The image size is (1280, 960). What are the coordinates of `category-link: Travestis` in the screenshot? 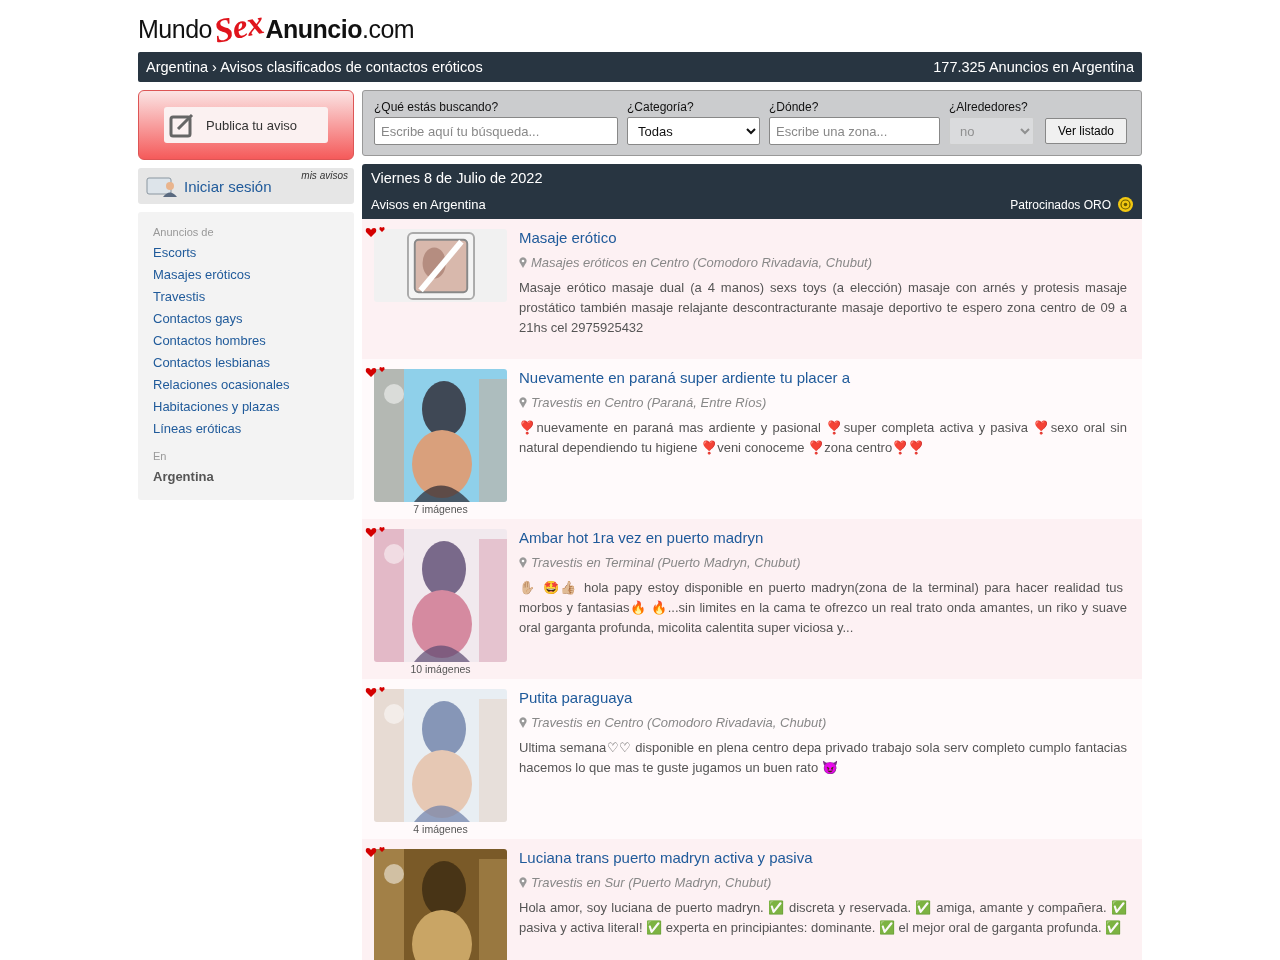 It's located at (246, 297).